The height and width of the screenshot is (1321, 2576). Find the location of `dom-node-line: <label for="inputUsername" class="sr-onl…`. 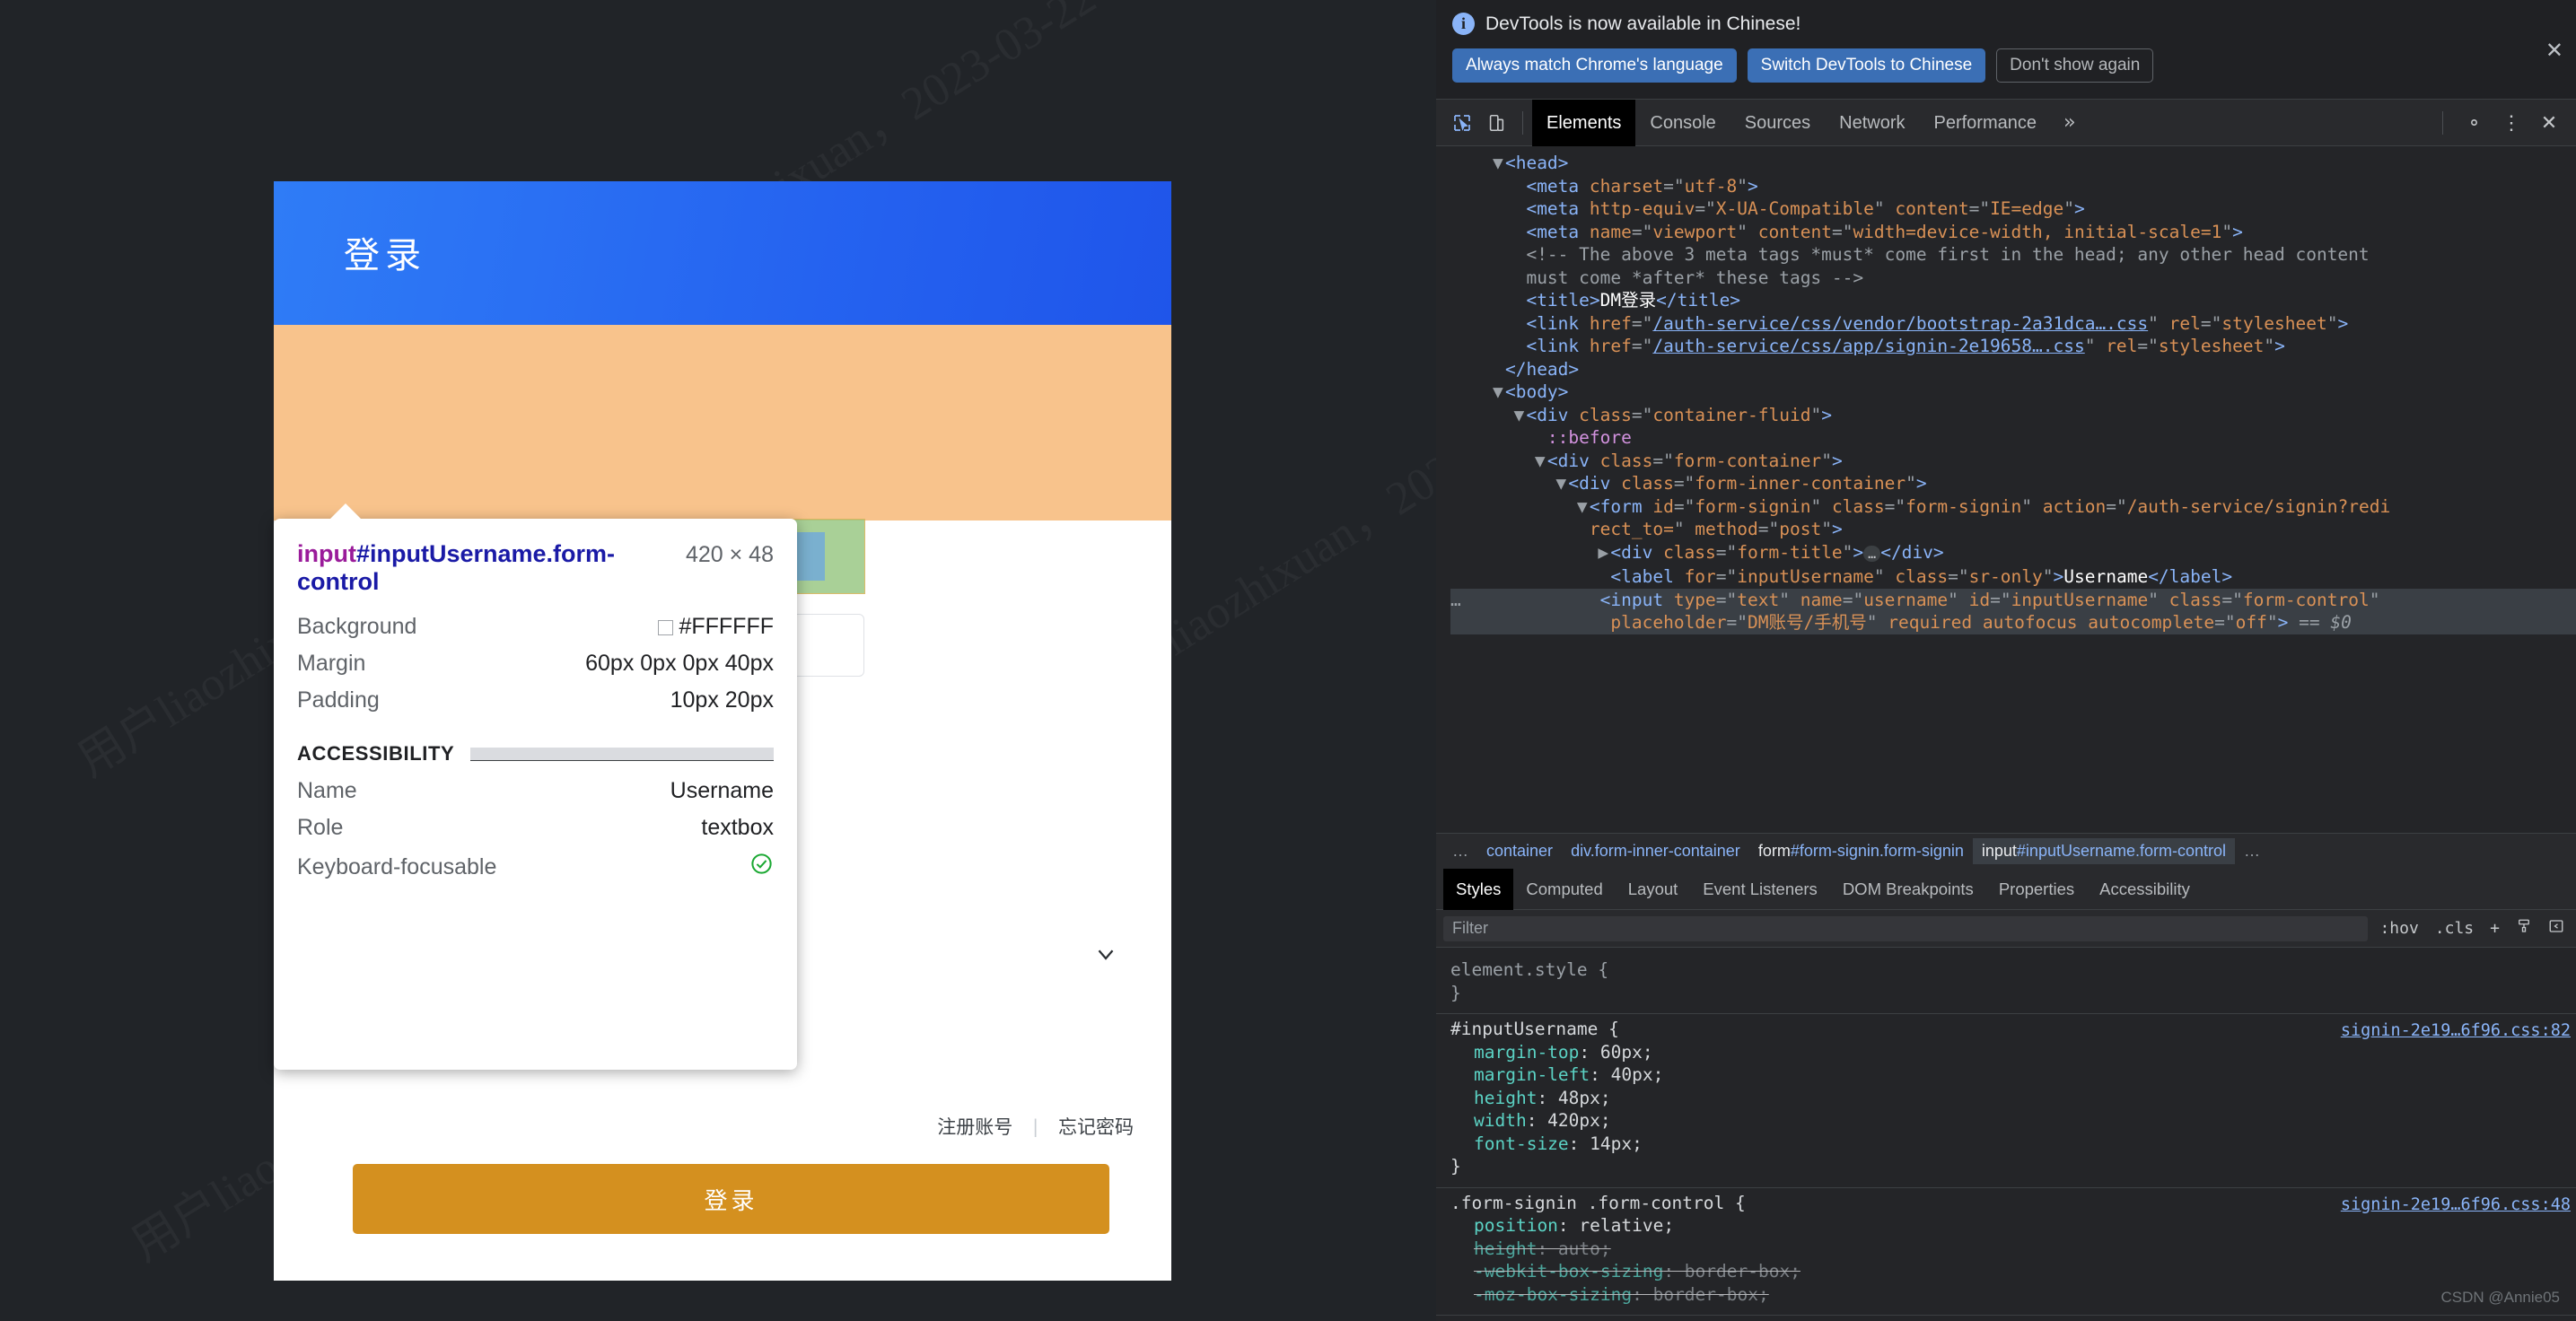

dom-node-line: <label for="inputUsername" class="sr-onl… is located at coordinates (2013, 577).